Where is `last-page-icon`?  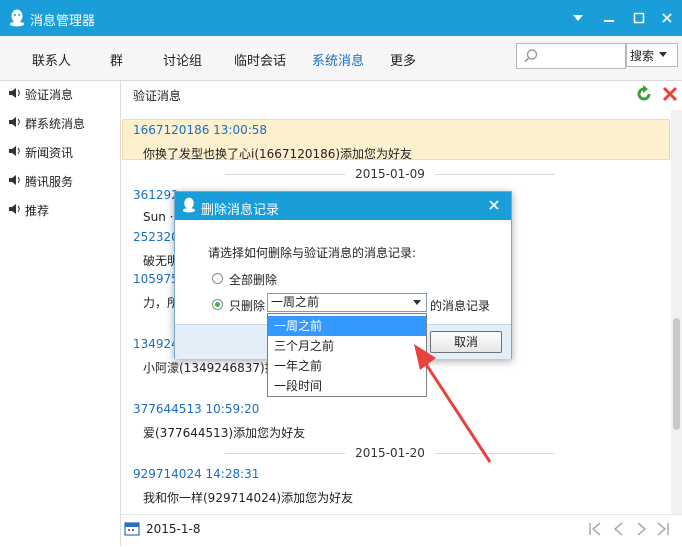 last-page-icon is located at coordinates (663, 530).